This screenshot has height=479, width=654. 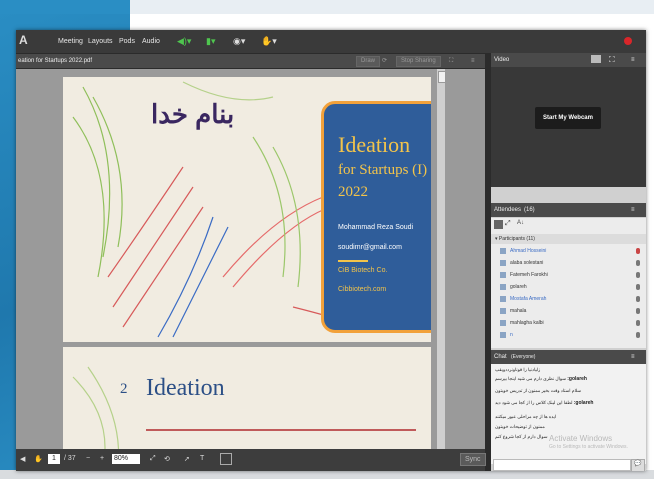 What do you see at coordinates (516, 239) in the screenshot?
I see `participants-group-label: Participants (11)` at bounding box center [516, 239].